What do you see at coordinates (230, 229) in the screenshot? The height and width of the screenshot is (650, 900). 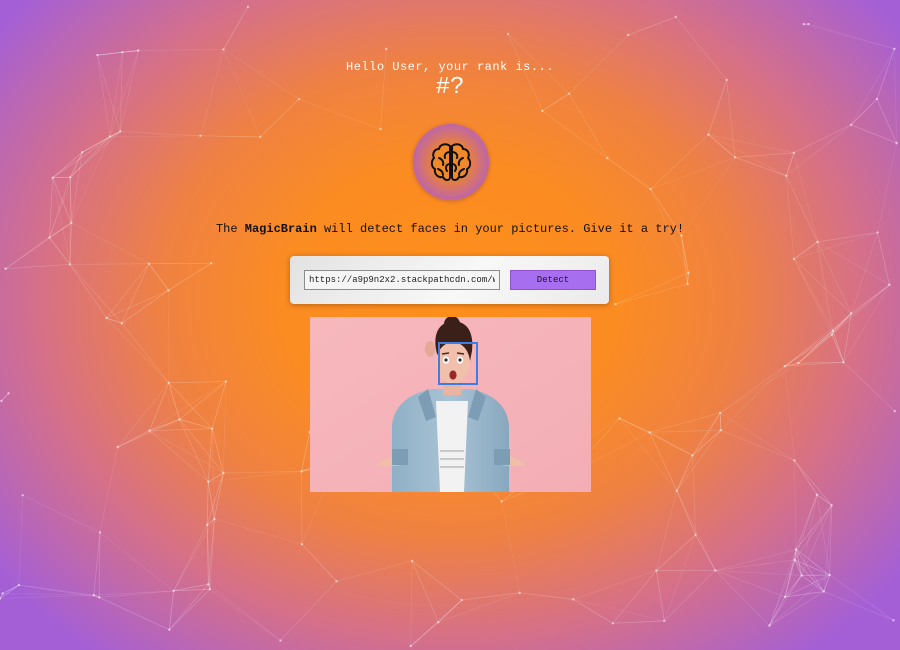 I see `tagline-prefix: The` at bounding box center [230, 229].